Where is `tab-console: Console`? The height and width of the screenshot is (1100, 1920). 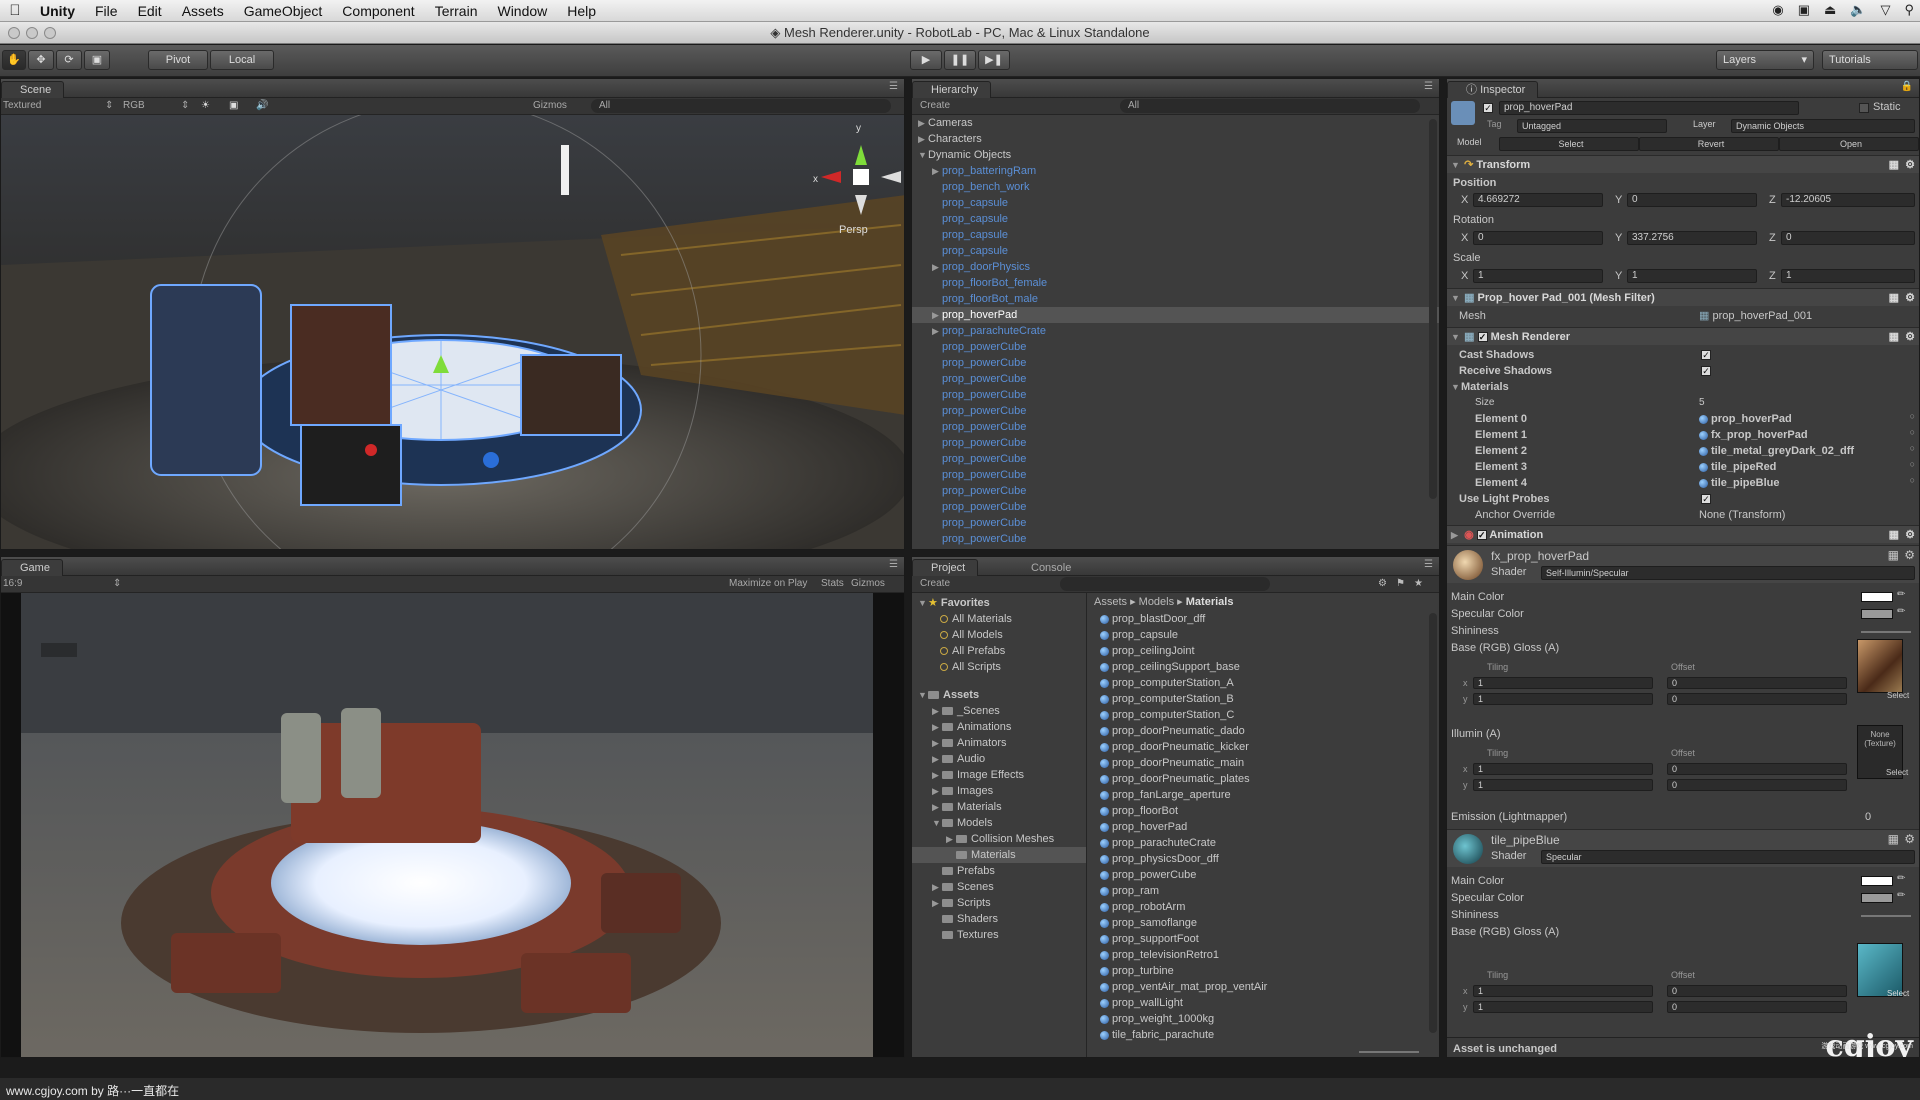
tab-console: Console is located at coordinates (1048, 567).